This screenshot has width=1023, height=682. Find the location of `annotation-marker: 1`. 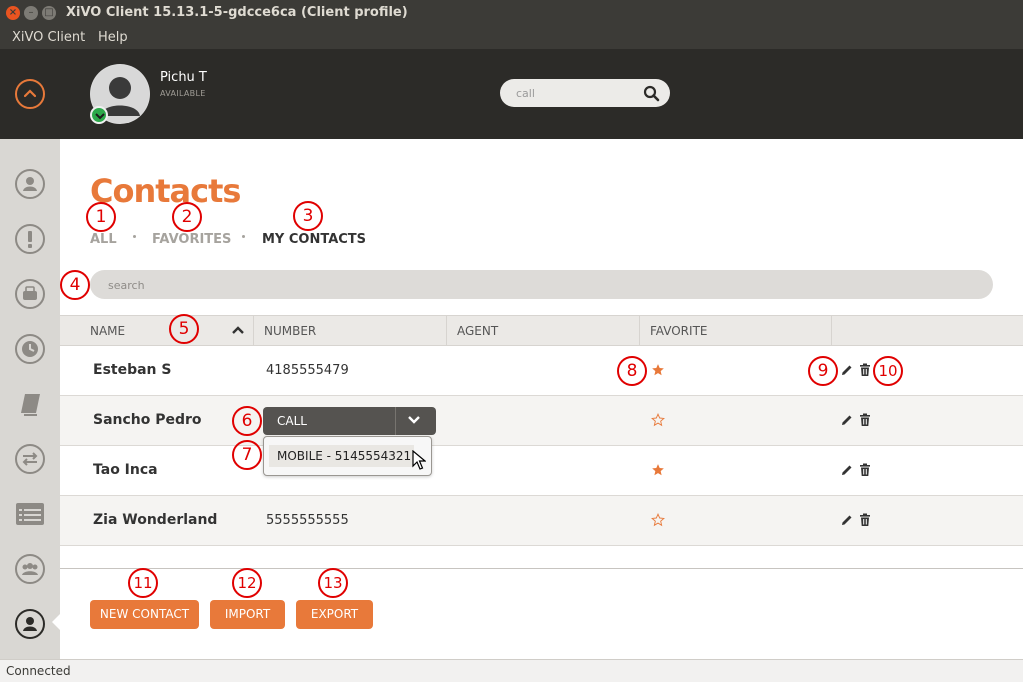

annotation-marker: 1 is located at coordinates (101, 217).